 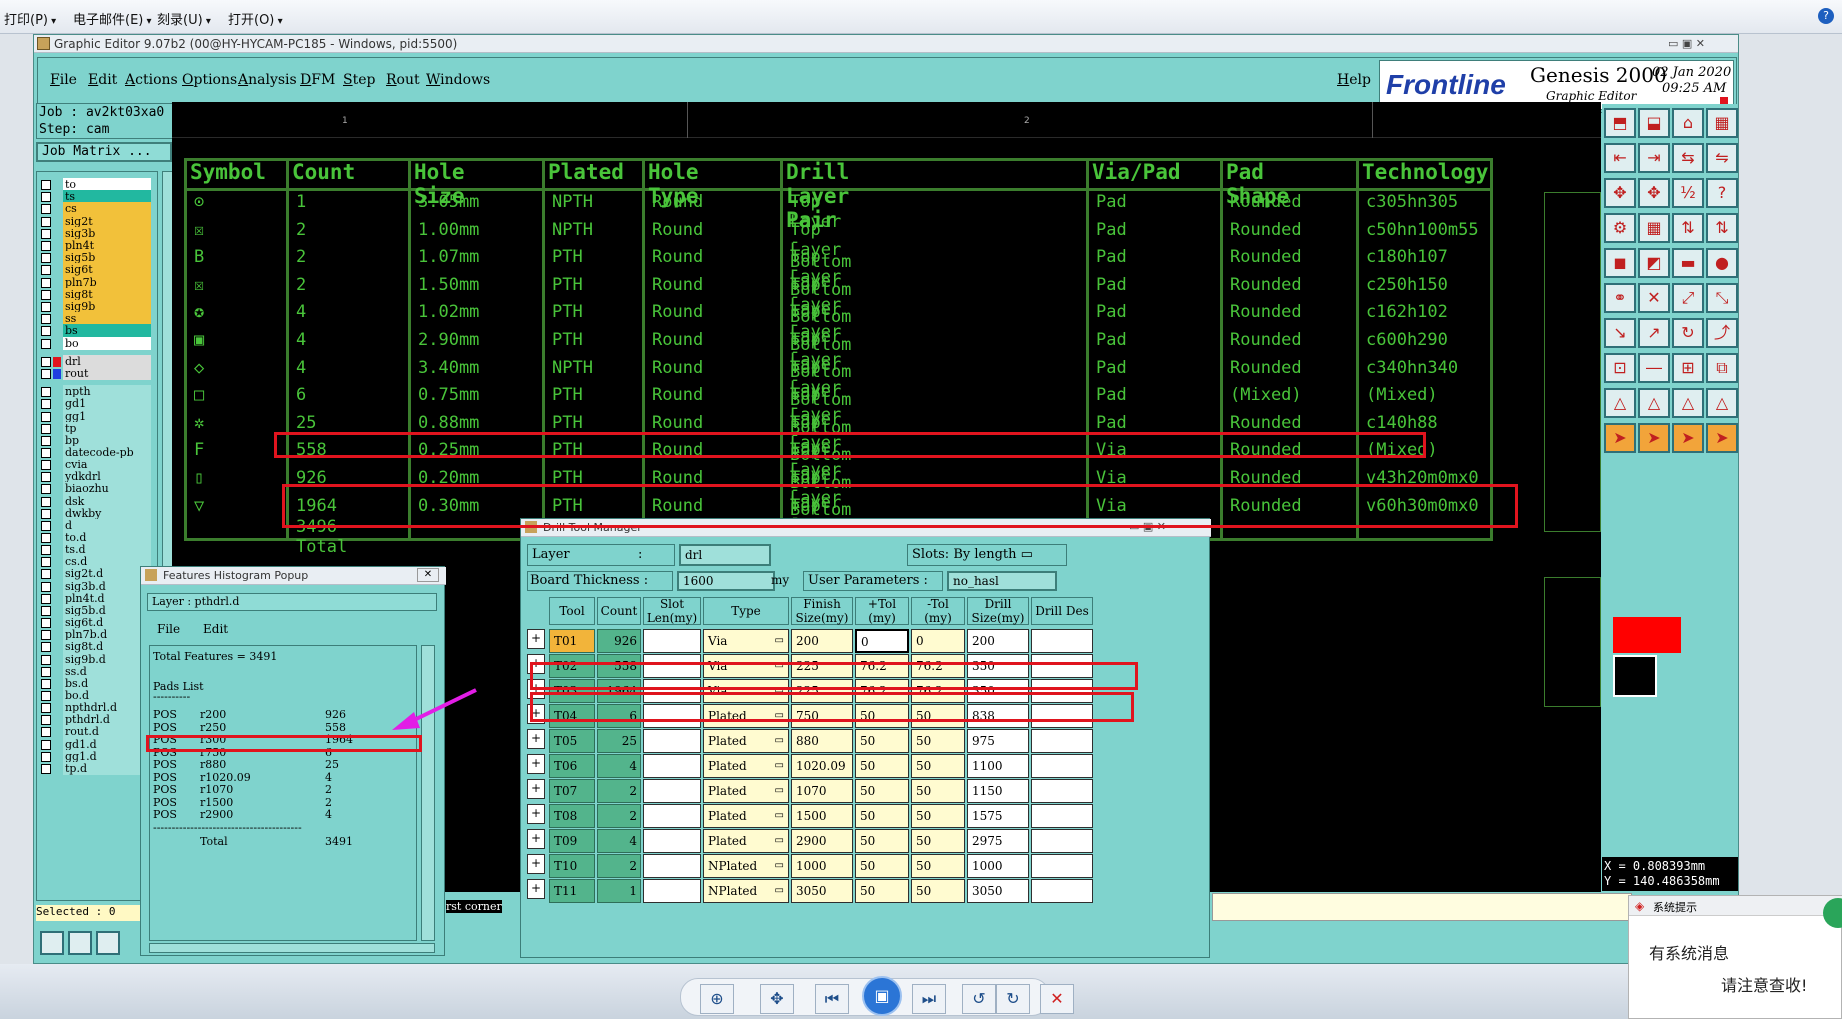 I want to click on palette-tool-icon: ⧉, so click(x=1722, y=368).